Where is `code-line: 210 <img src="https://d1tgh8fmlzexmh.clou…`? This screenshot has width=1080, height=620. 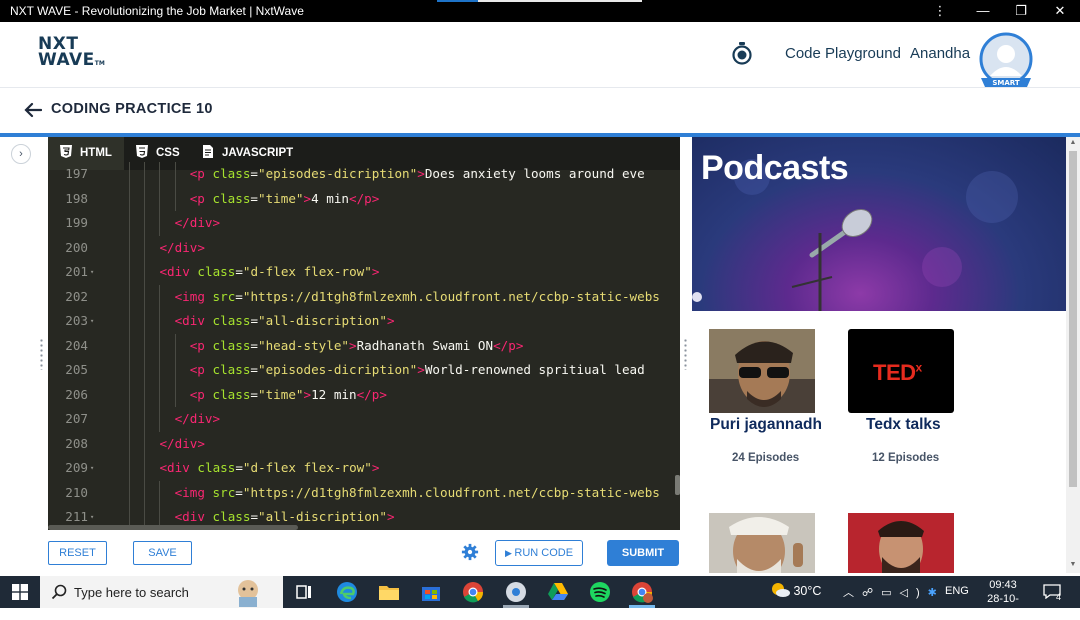
code-line: 210 <img src="https://d1tgh8fmlzexmh.clou… is located at coordinates (364, 492).